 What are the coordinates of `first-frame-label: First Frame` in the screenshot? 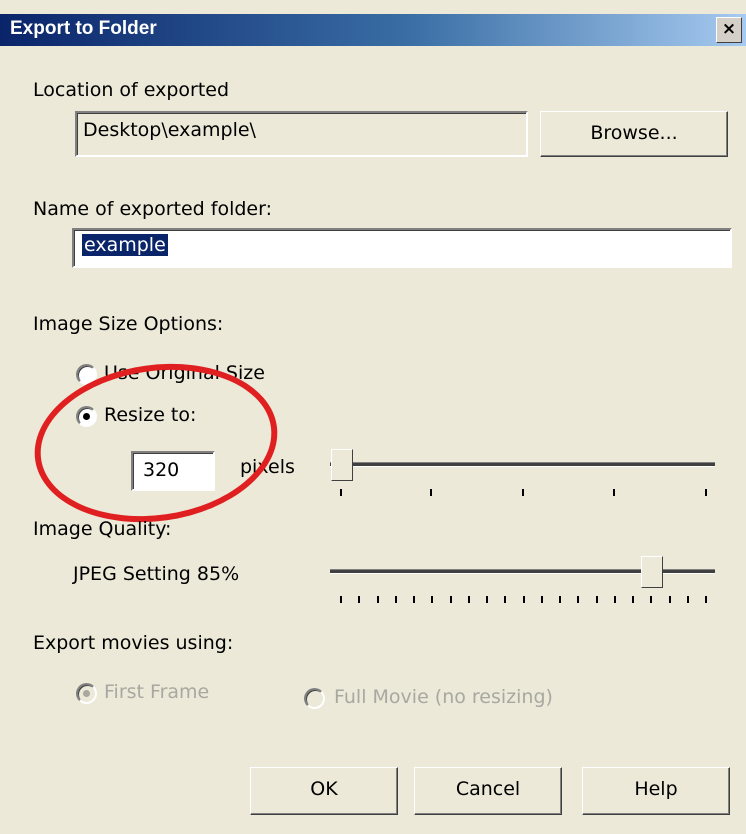 It's located at (157, 692).